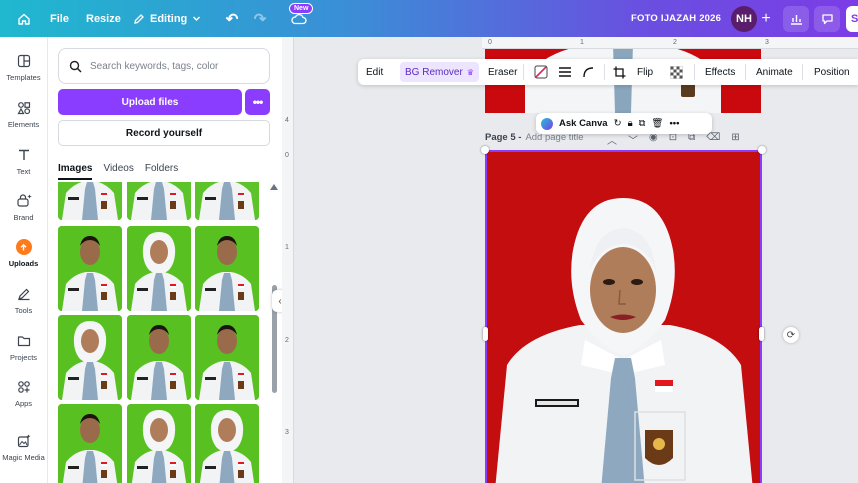 This screenshot has width=858, height=483. What do you see at coordinates (774, 72) in the screenshot?
I see `animate-button: Animate` at bounding box center [774, 72].